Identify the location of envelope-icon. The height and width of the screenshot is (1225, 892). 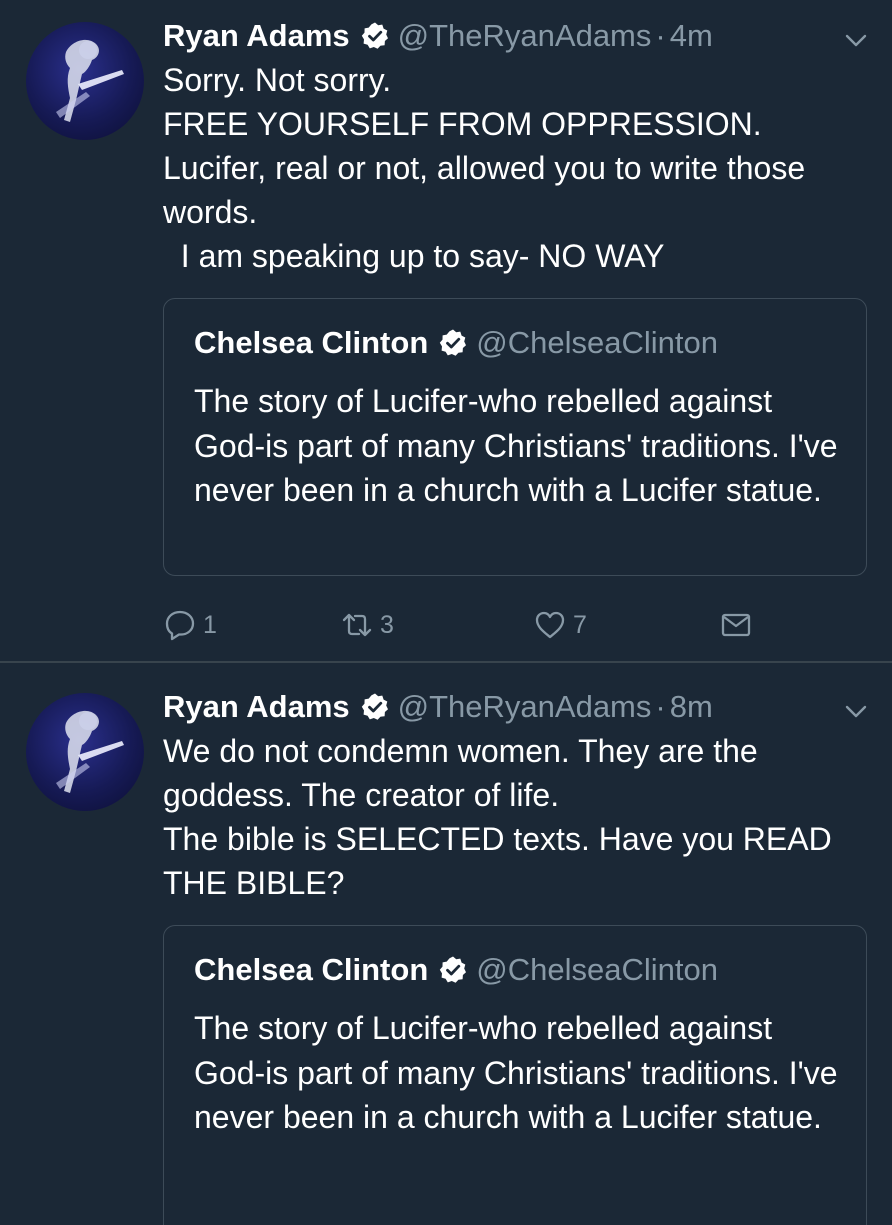
(736, 625).